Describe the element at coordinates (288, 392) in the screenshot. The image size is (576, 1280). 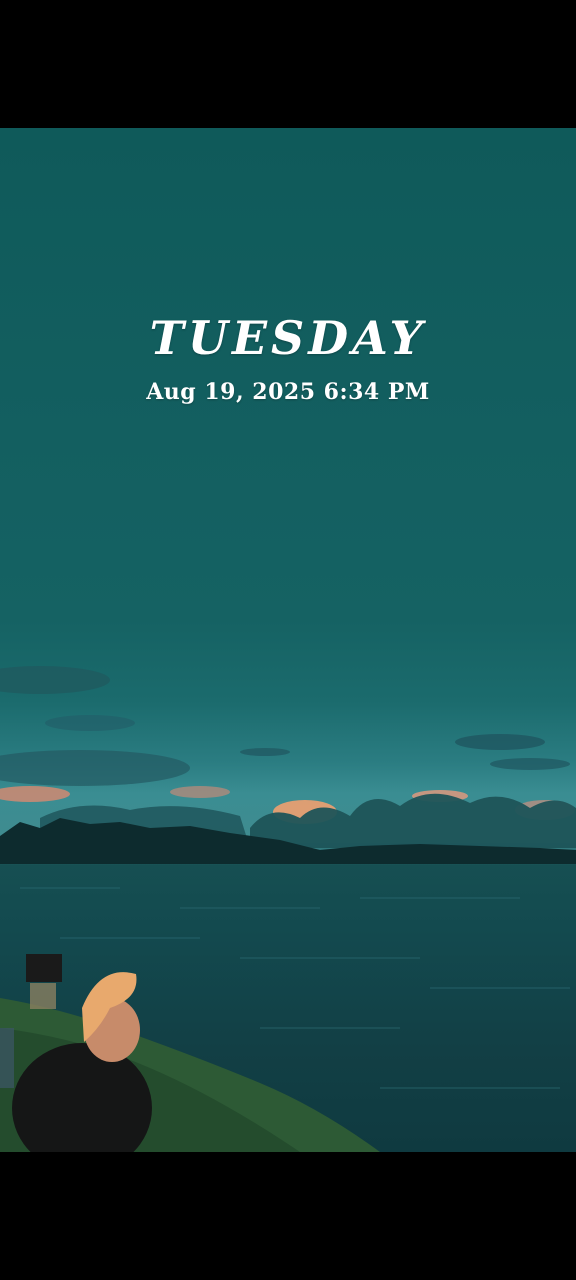
I see `date-time-label: Aug 19, 2025 6:34 PM` at that location.